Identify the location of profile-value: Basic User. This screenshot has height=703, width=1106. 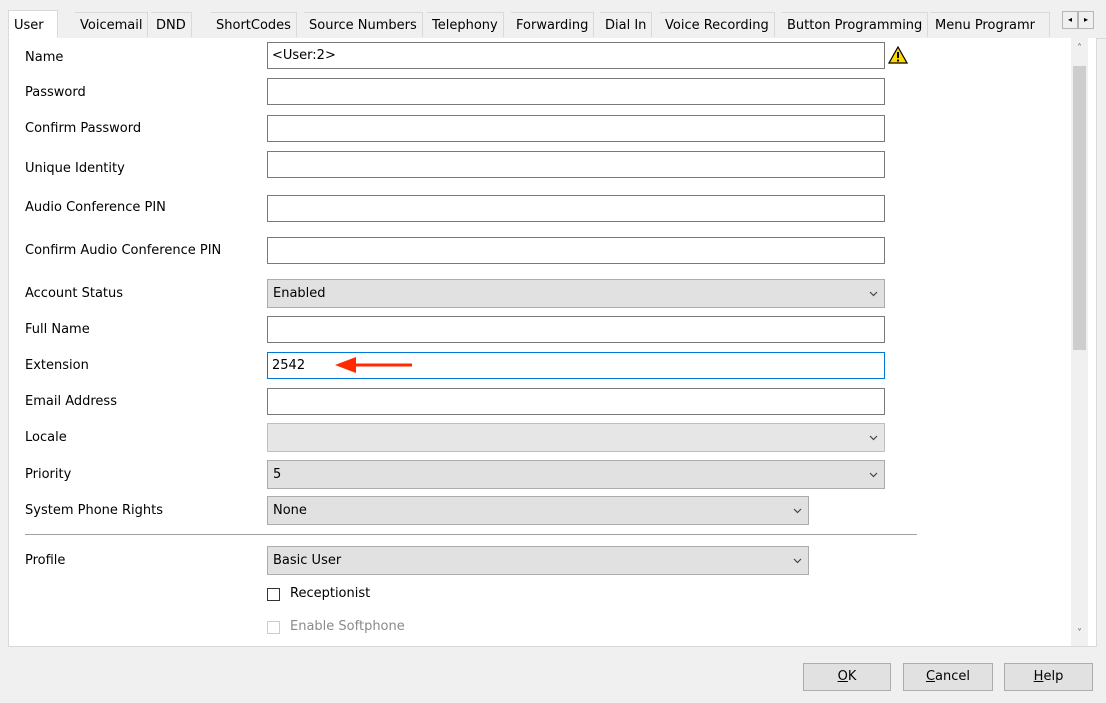
(307, 560).